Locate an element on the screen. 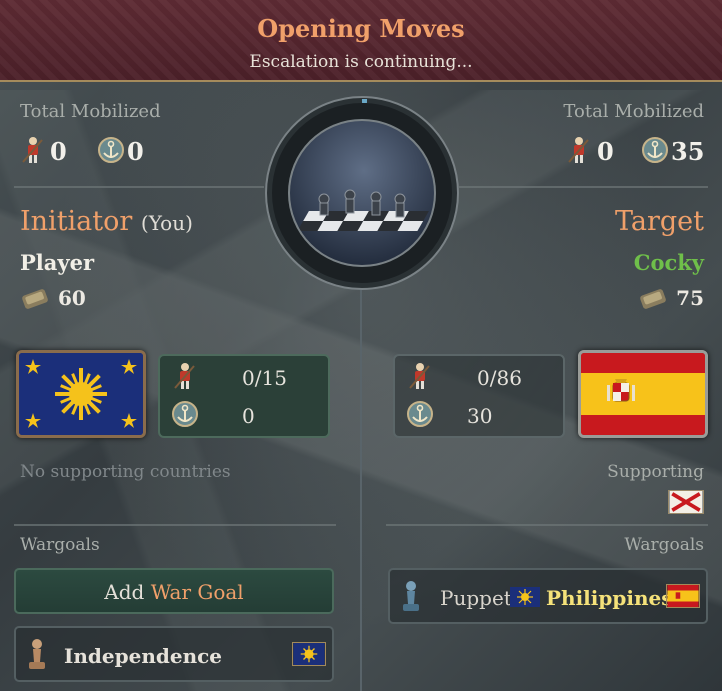 The width and height of the screenshot is (722, 691). target-total-mobilized-label: Total Mobilized is located at coordinates (633, 111).